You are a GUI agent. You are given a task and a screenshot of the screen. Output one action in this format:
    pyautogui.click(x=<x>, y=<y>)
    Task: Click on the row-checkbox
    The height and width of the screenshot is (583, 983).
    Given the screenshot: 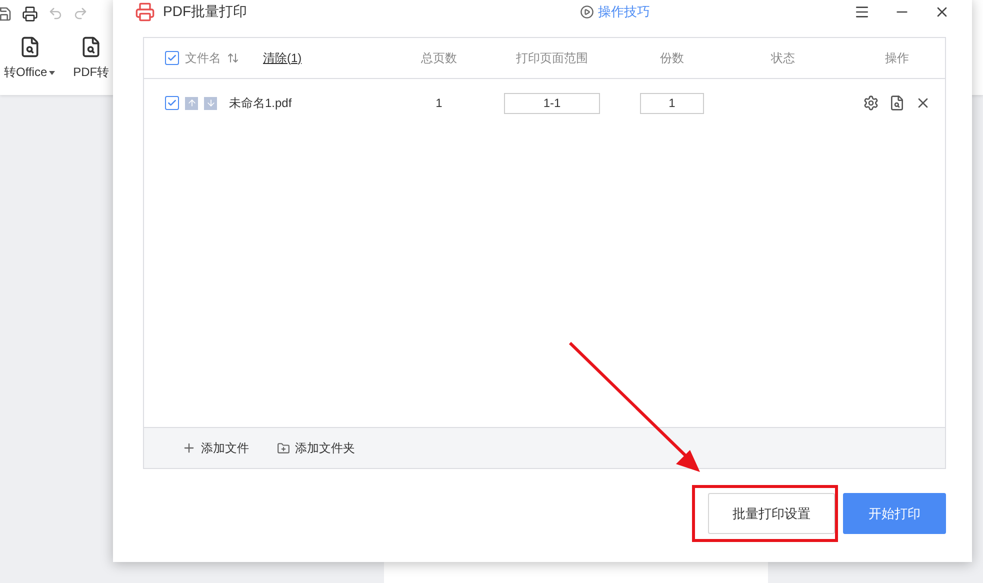 What is the action you would take?
    pyautogui.click(x=172, y=103)
    